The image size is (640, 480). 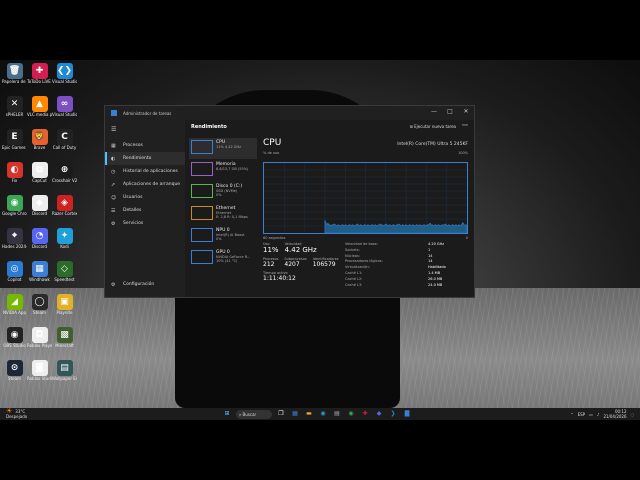 I want to click on edge-icon: ◉, so click(x=323, y=414).